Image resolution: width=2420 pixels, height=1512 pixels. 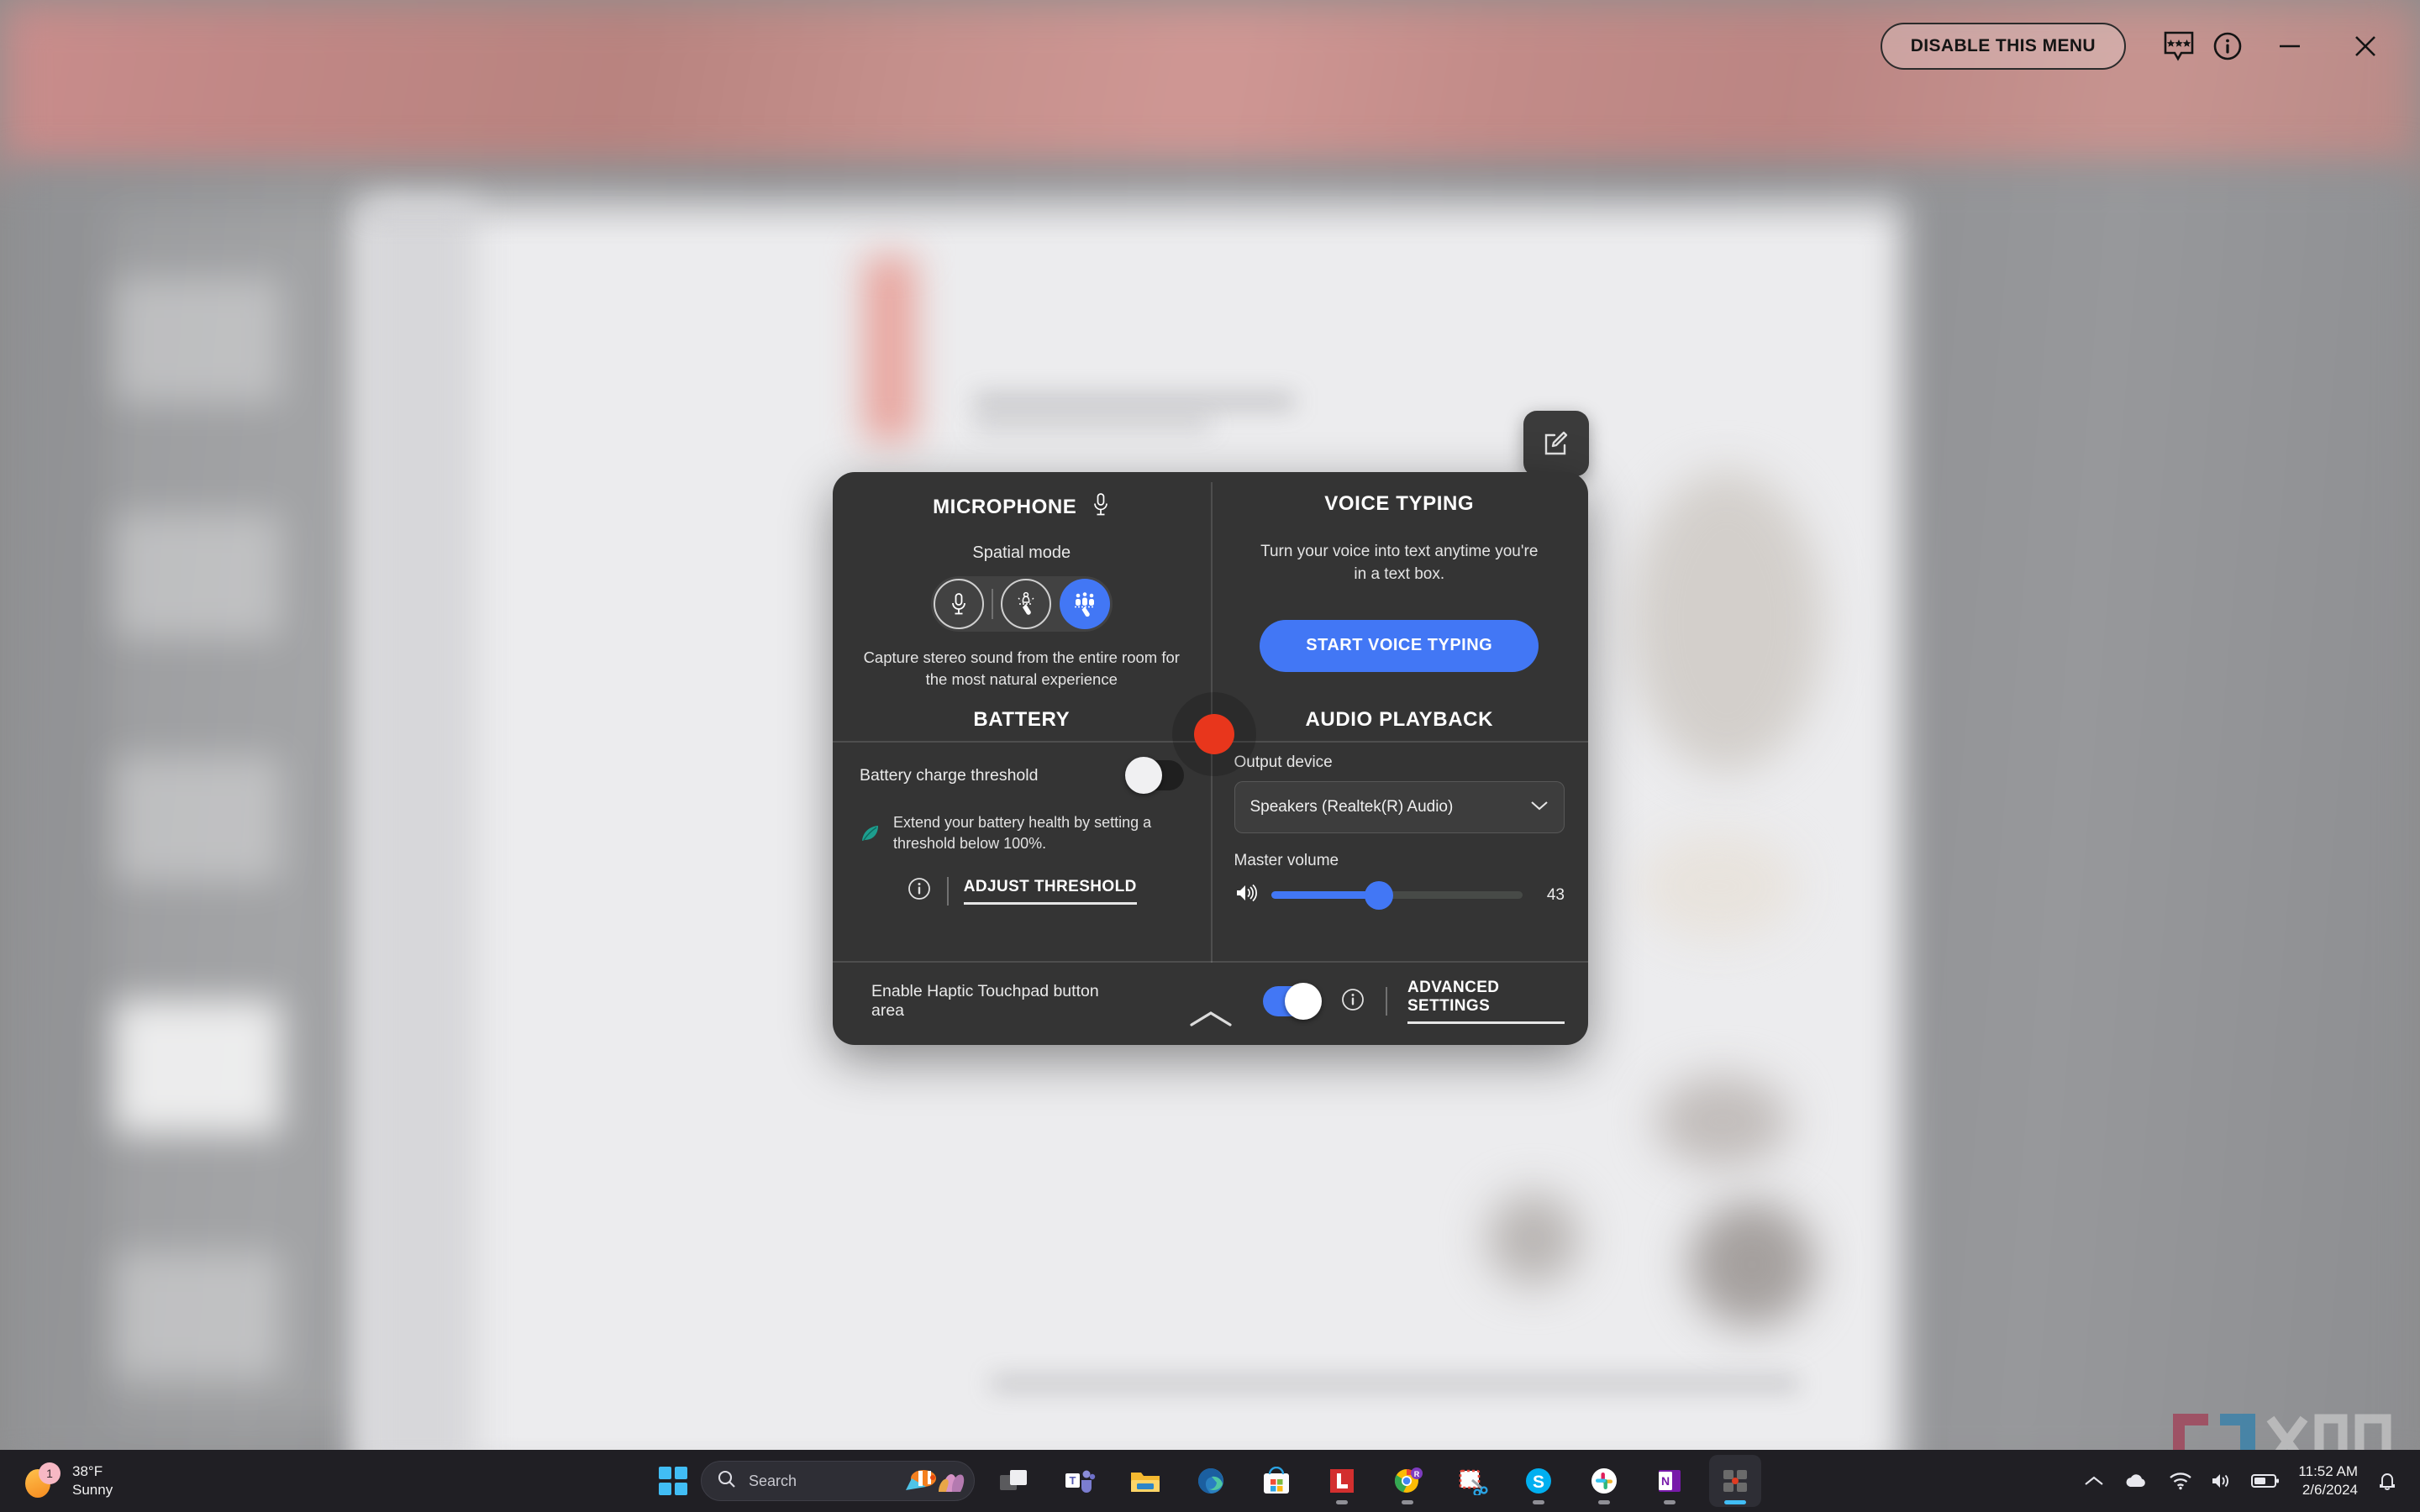 I want to click on window-header-controls: DISABLE THIS MENU, so click(x=2150, y=46).